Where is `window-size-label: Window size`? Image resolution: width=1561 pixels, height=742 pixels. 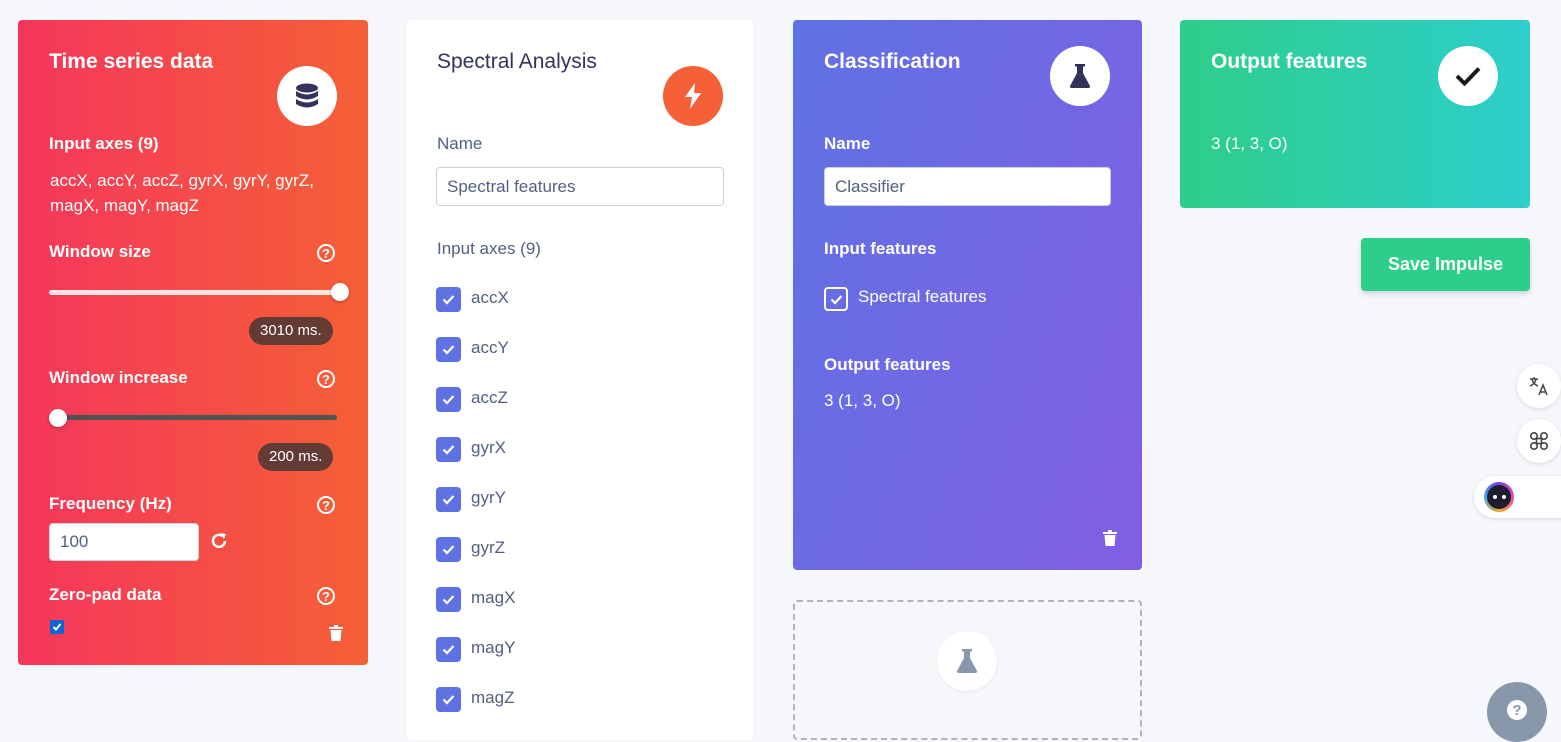 window-size-label: Window size is located at coordinates (100, 251).